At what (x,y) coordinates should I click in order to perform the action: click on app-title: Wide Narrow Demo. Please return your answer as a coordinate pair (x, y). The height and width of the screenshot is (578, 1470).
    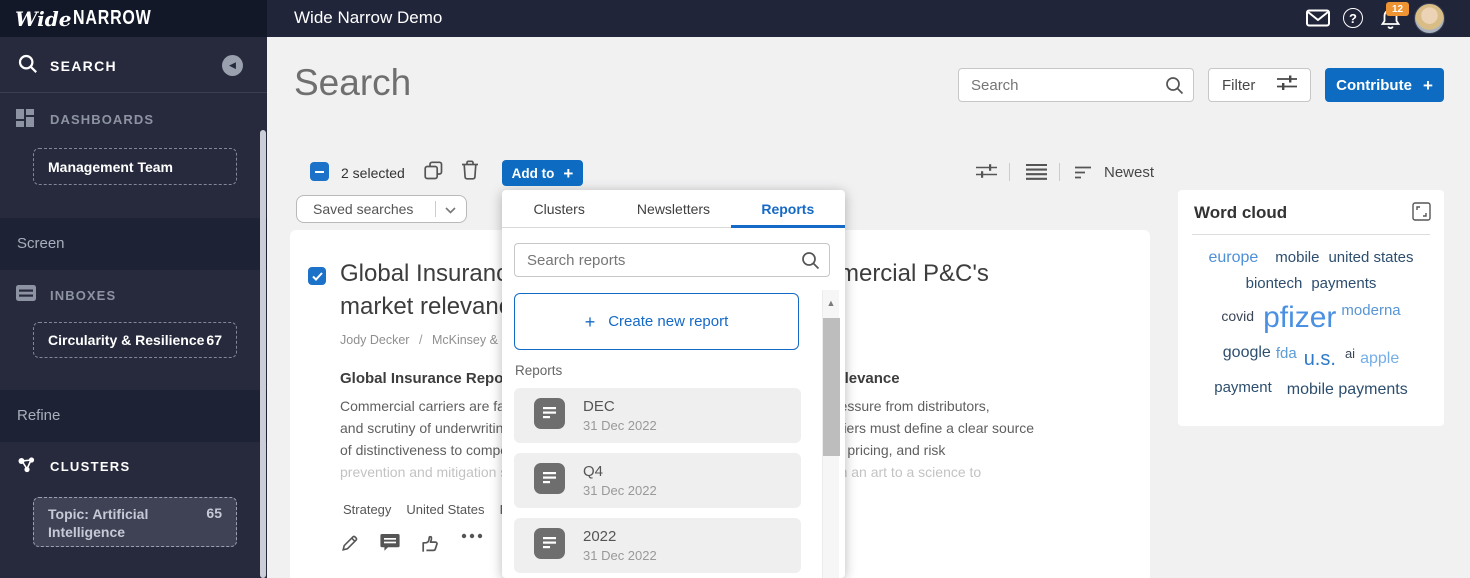
    Looking at the image, I should click on (368, 17).